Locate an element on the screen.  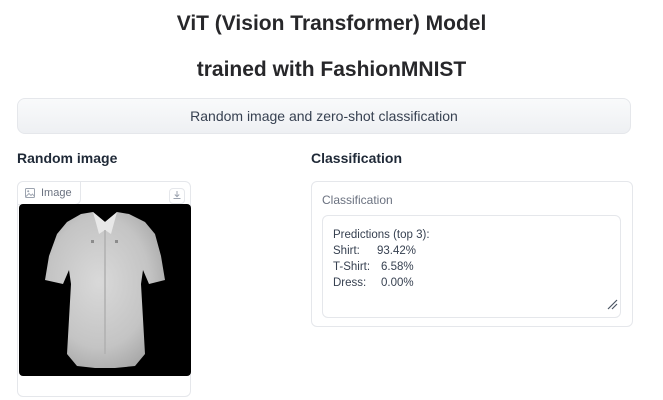
prediction-row: T-Shirt: 6.58% is located at coordinates (471, 267).